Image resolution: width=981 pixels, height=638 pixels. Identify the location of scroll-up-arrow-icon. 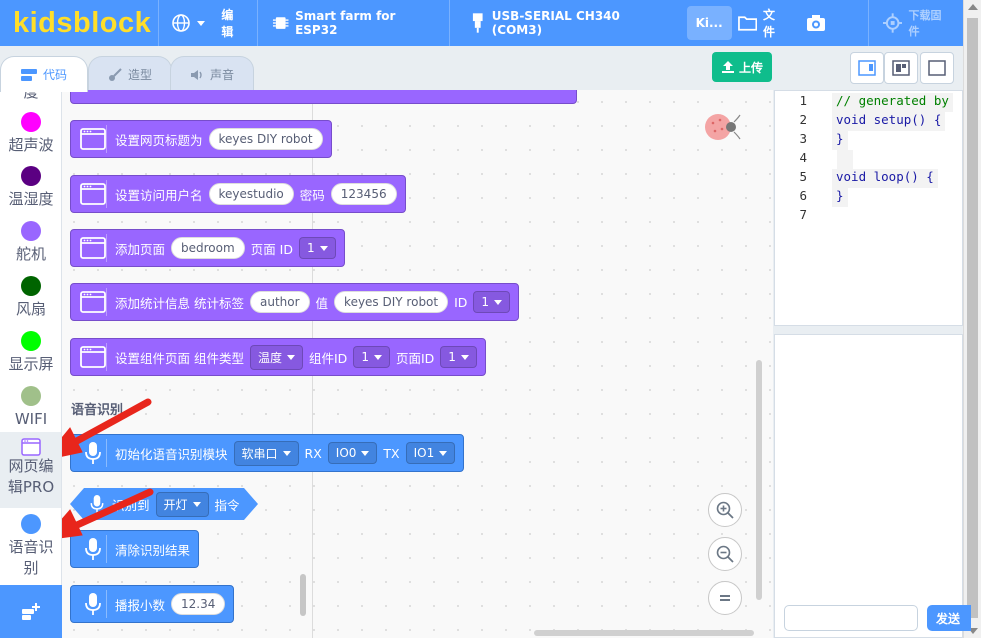
(973, 7).